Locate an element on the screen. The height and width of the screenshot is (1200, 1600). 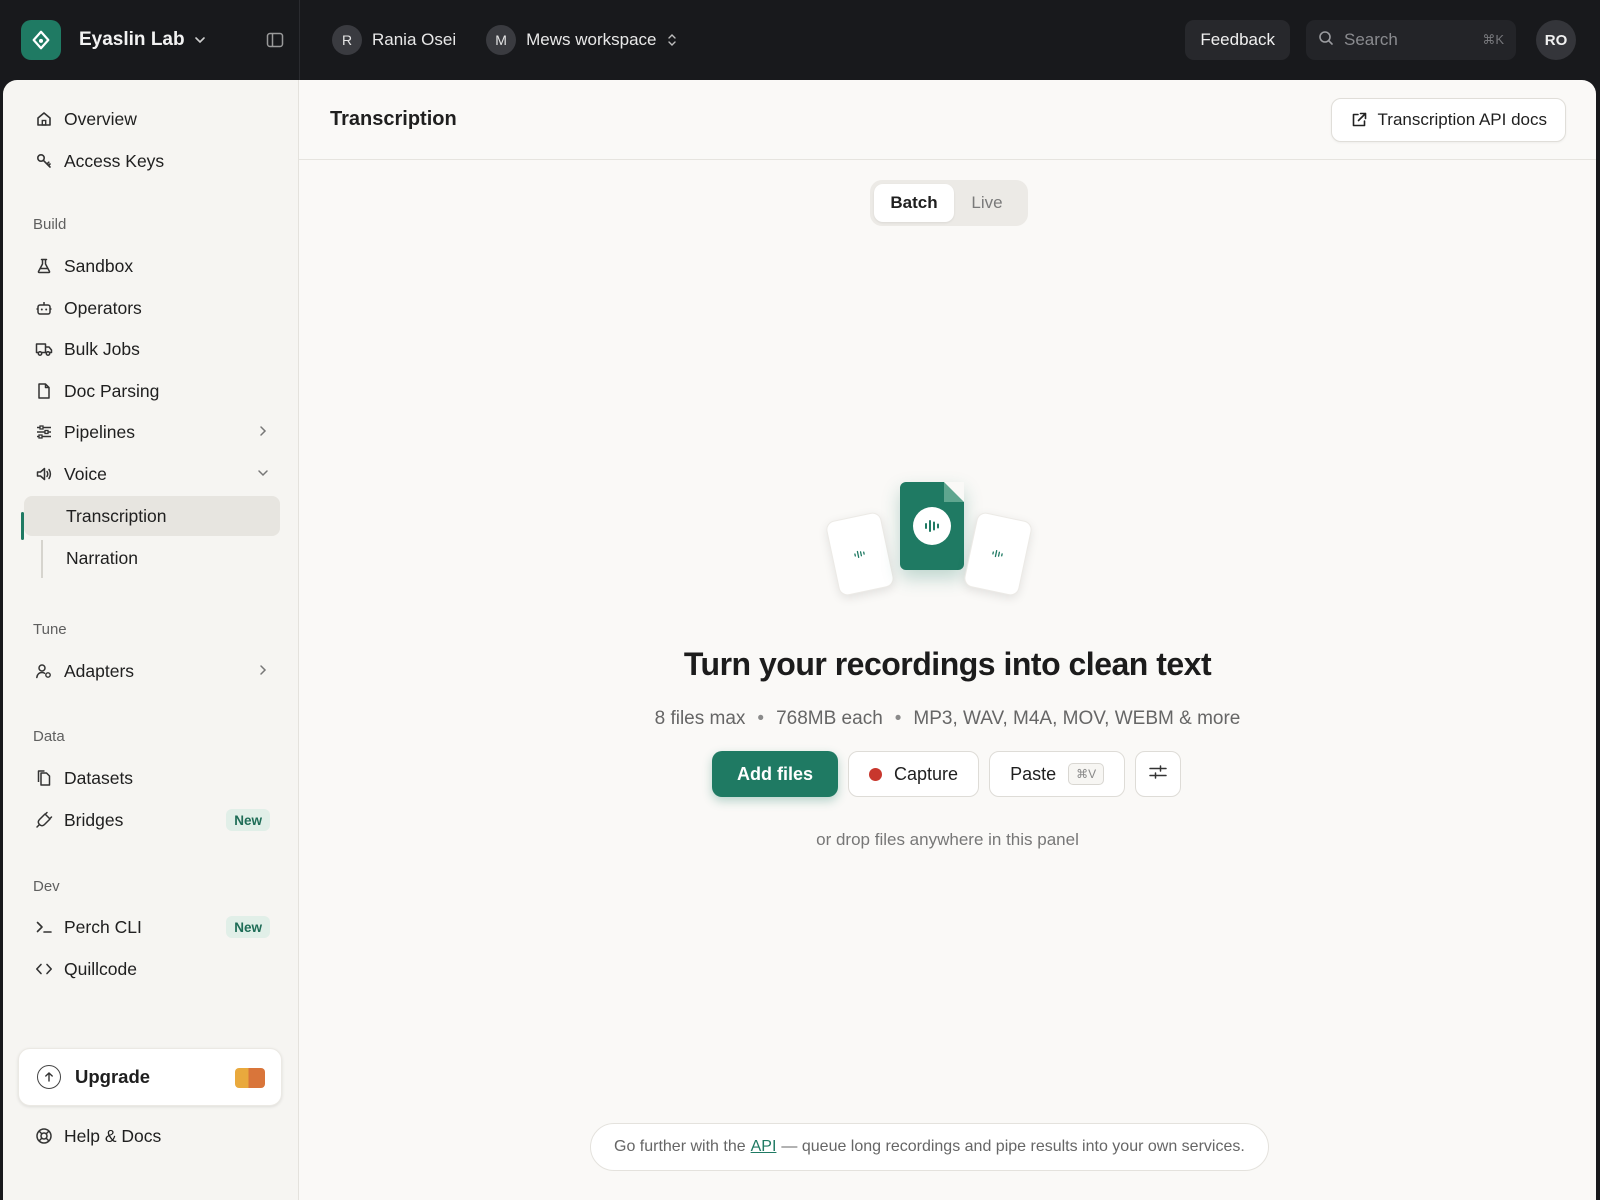
sidebar-item-adapters: Adapters is located at coordinates (152, 671).